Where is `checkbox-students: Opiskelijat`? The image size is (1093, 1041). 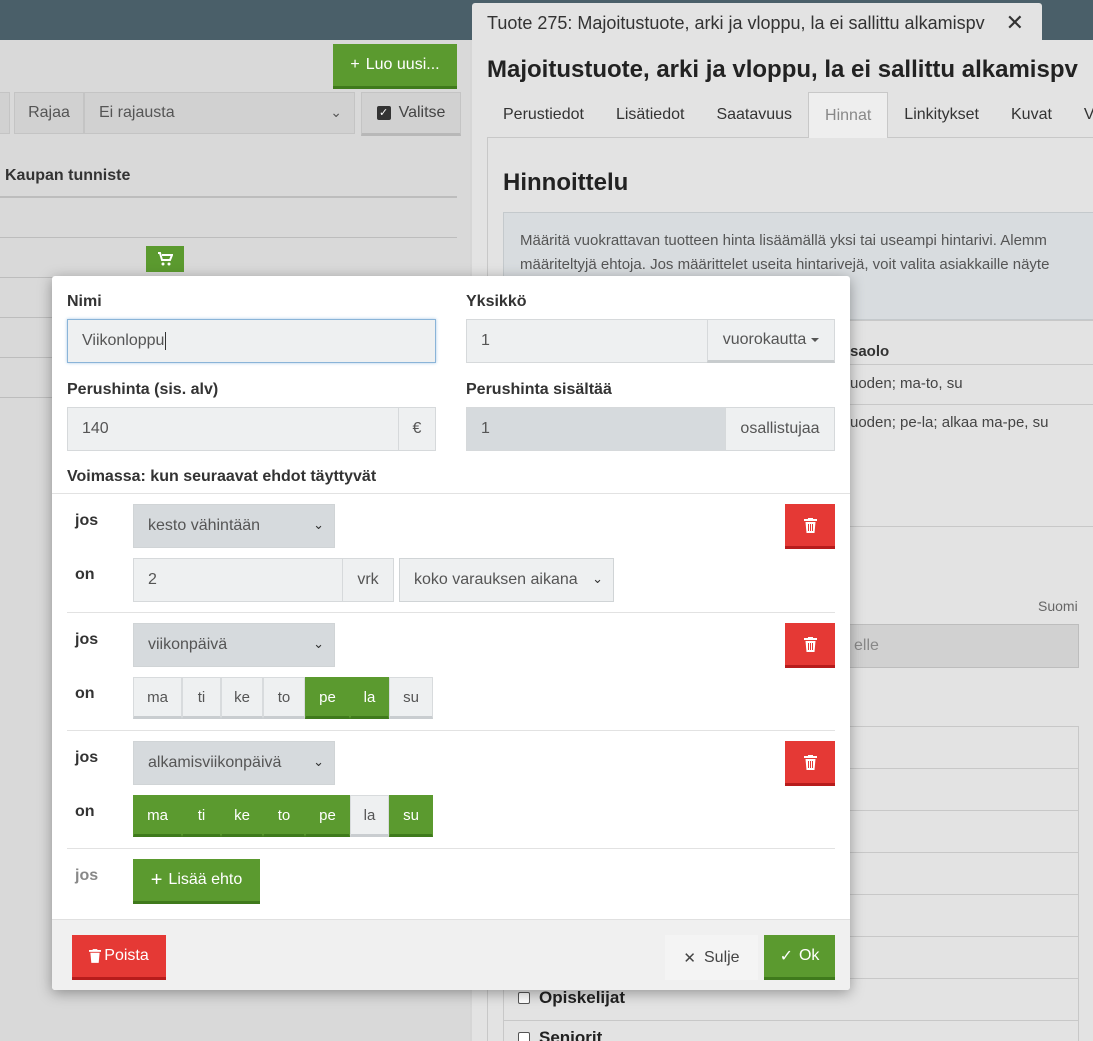
checkbox-students: Opiskelijat is located at coordinates (571, 998).